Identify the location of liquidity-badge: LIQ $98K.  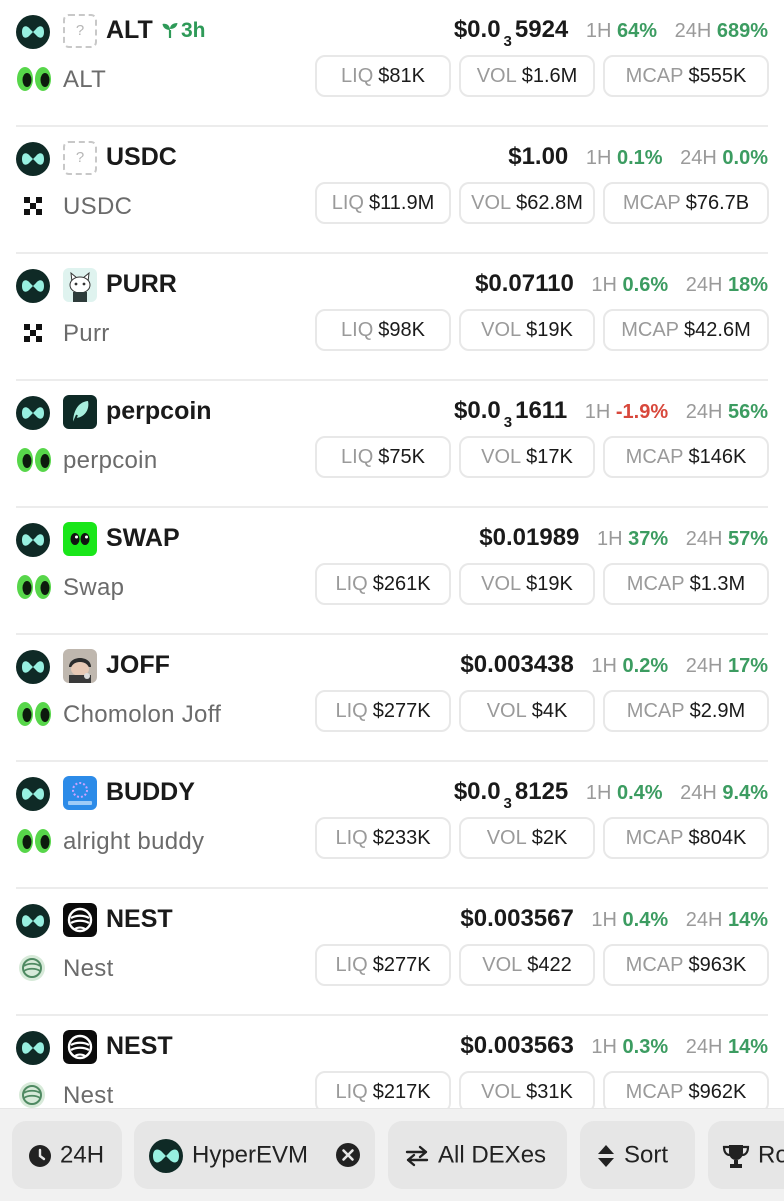
(383, 330).